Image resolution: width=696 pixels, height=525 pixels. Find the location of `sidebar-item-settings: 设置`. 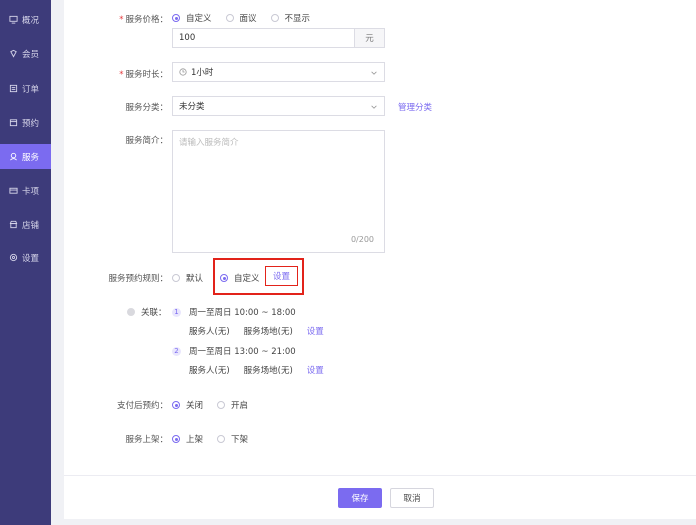

sidebar-item-settings: 设置 is located at coordinates (25, 257).